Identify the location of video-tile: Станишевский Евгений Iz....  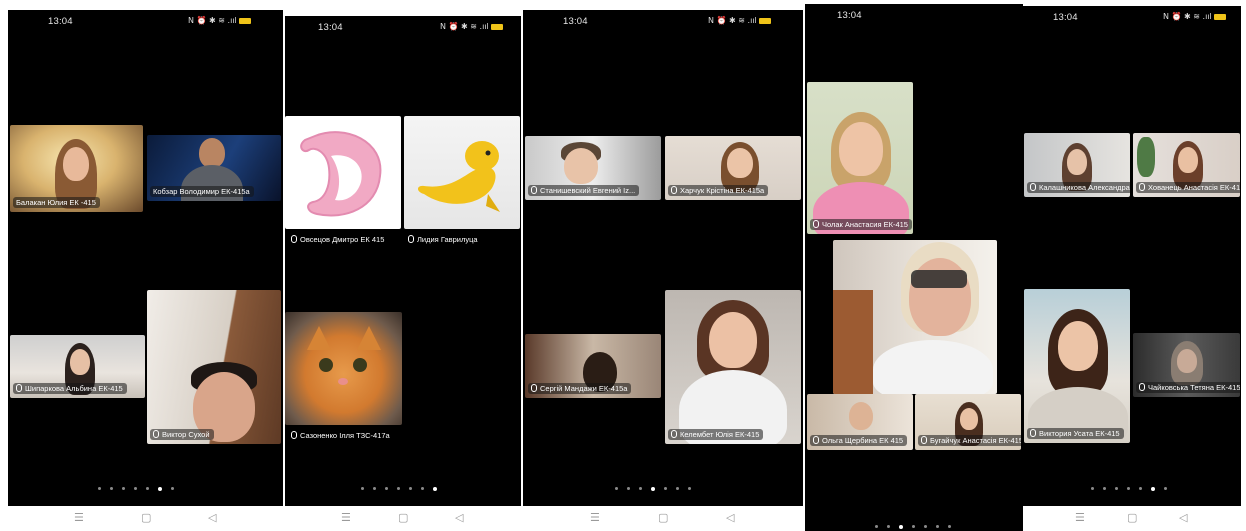
(593, 168).